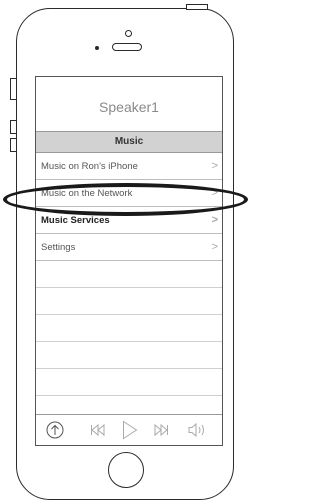 This screenshot has width=320, height=504. What do you see at coordinates (126, 470) in the screenshot?
I see `home-button` at bounding box center [126, 470].